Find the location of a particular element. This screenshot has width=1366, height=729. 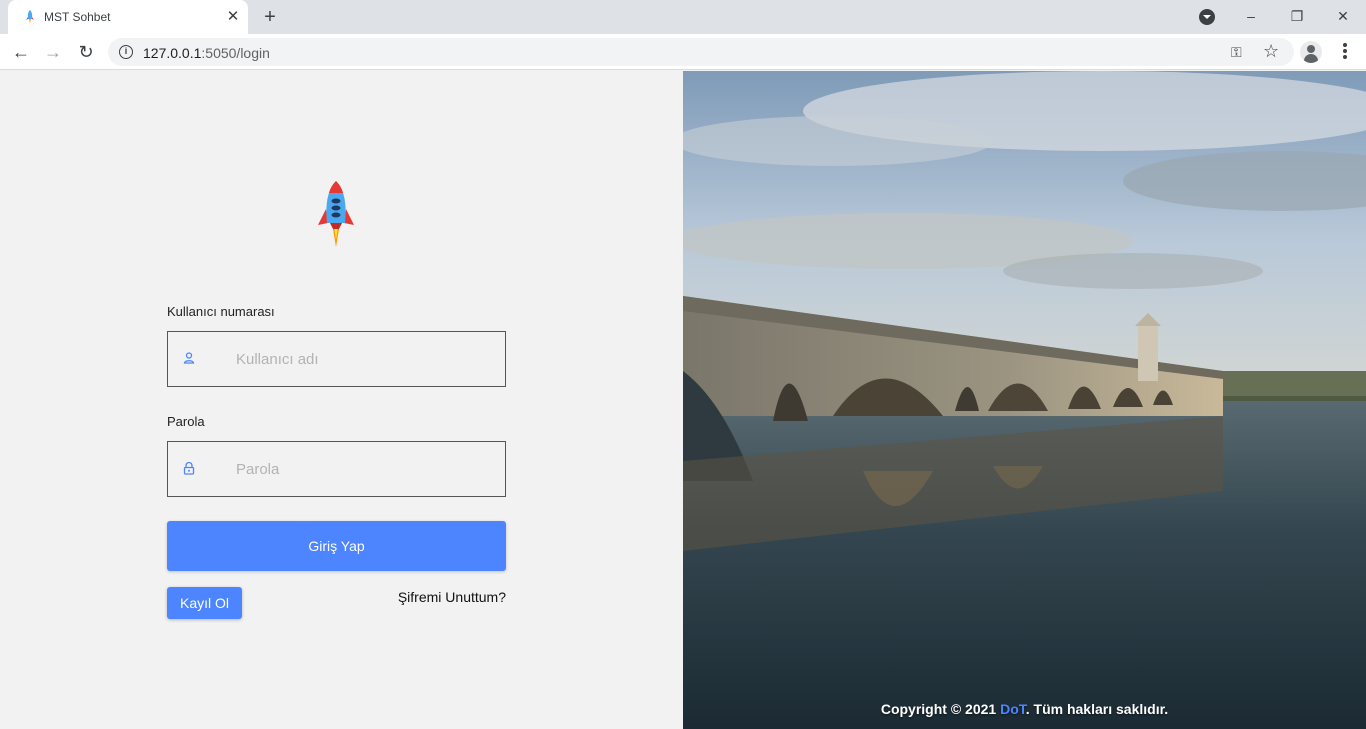

reload-button: ↻ is located at coordinates (86, 52).